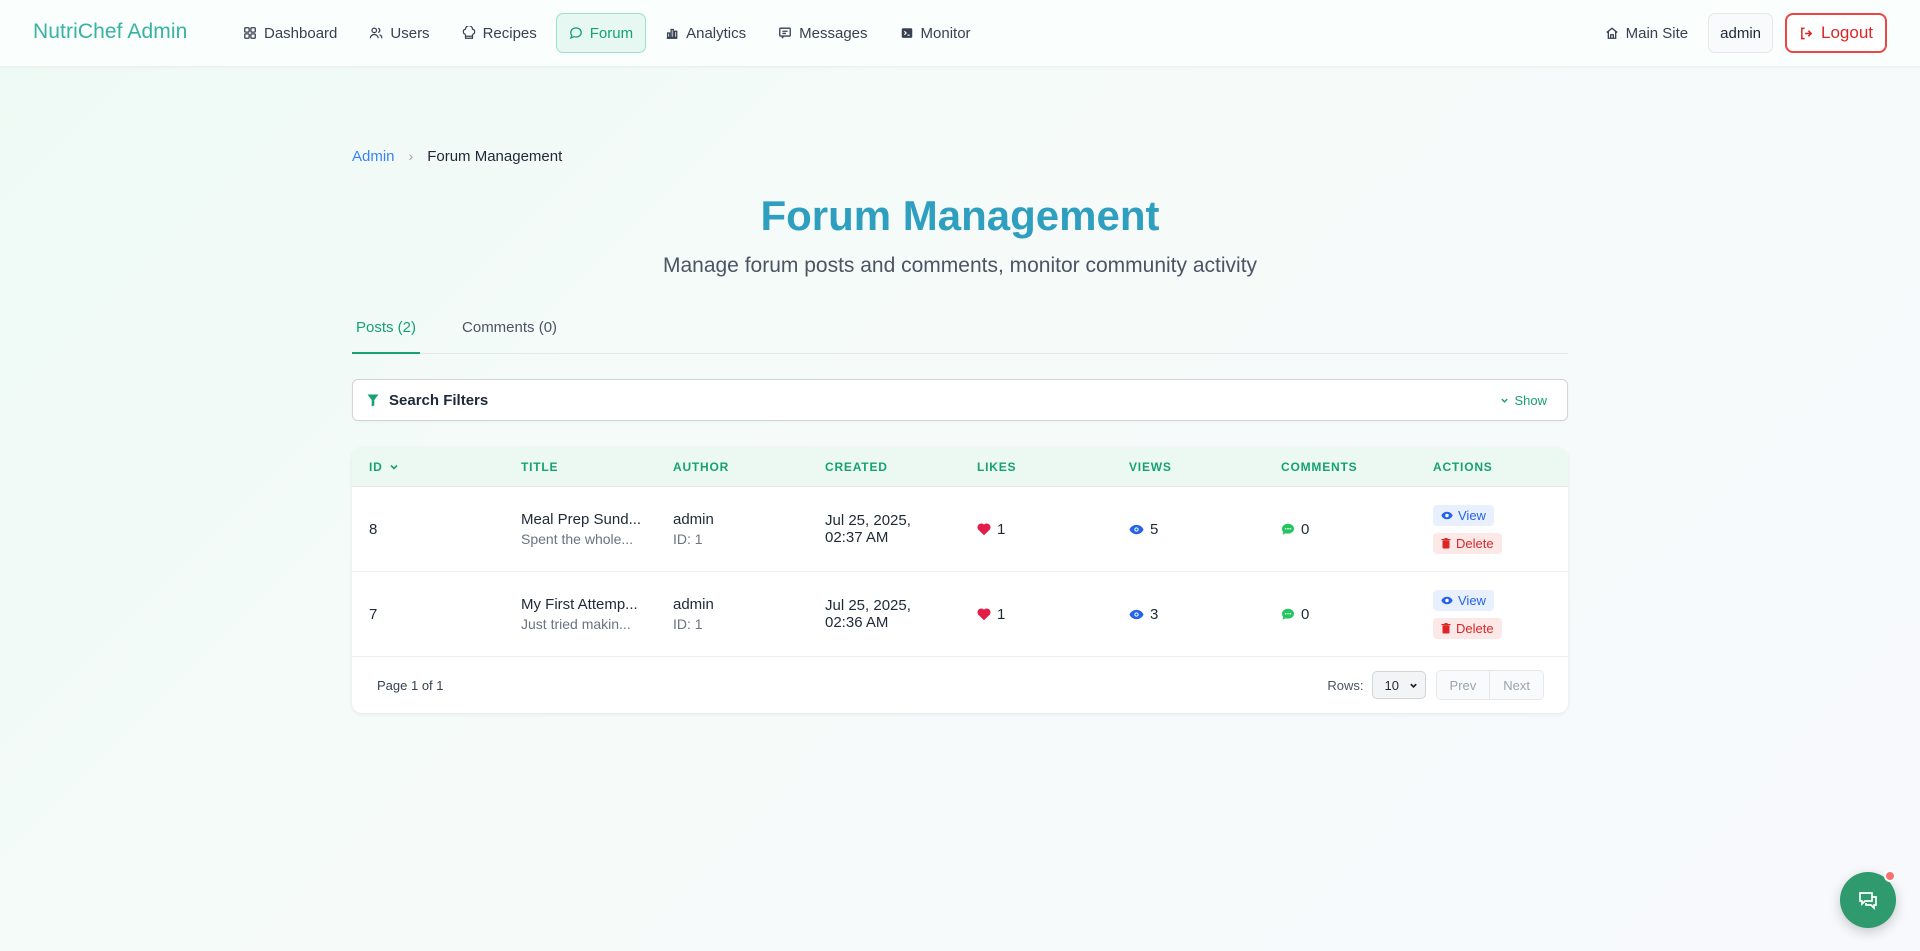 The width and height of the screenshot is (1920, 951). What do you see at coordinates (411, 156) in the screenshot?
I see `chevron-right-icon: ›` at bounding box center [411, 156].